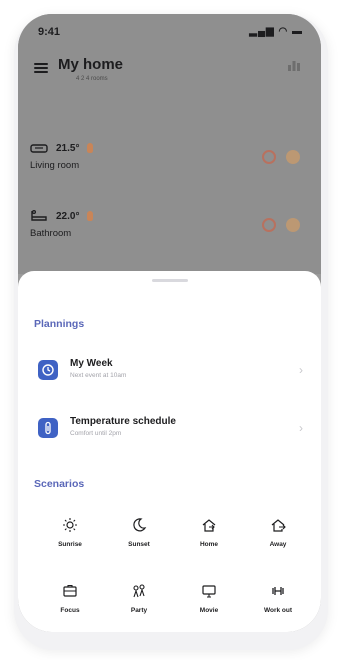  What do you see at coordinates (278, 603) in the screenshot?
I see `scenario-workout: Work out` at bounding box center [278, 603].